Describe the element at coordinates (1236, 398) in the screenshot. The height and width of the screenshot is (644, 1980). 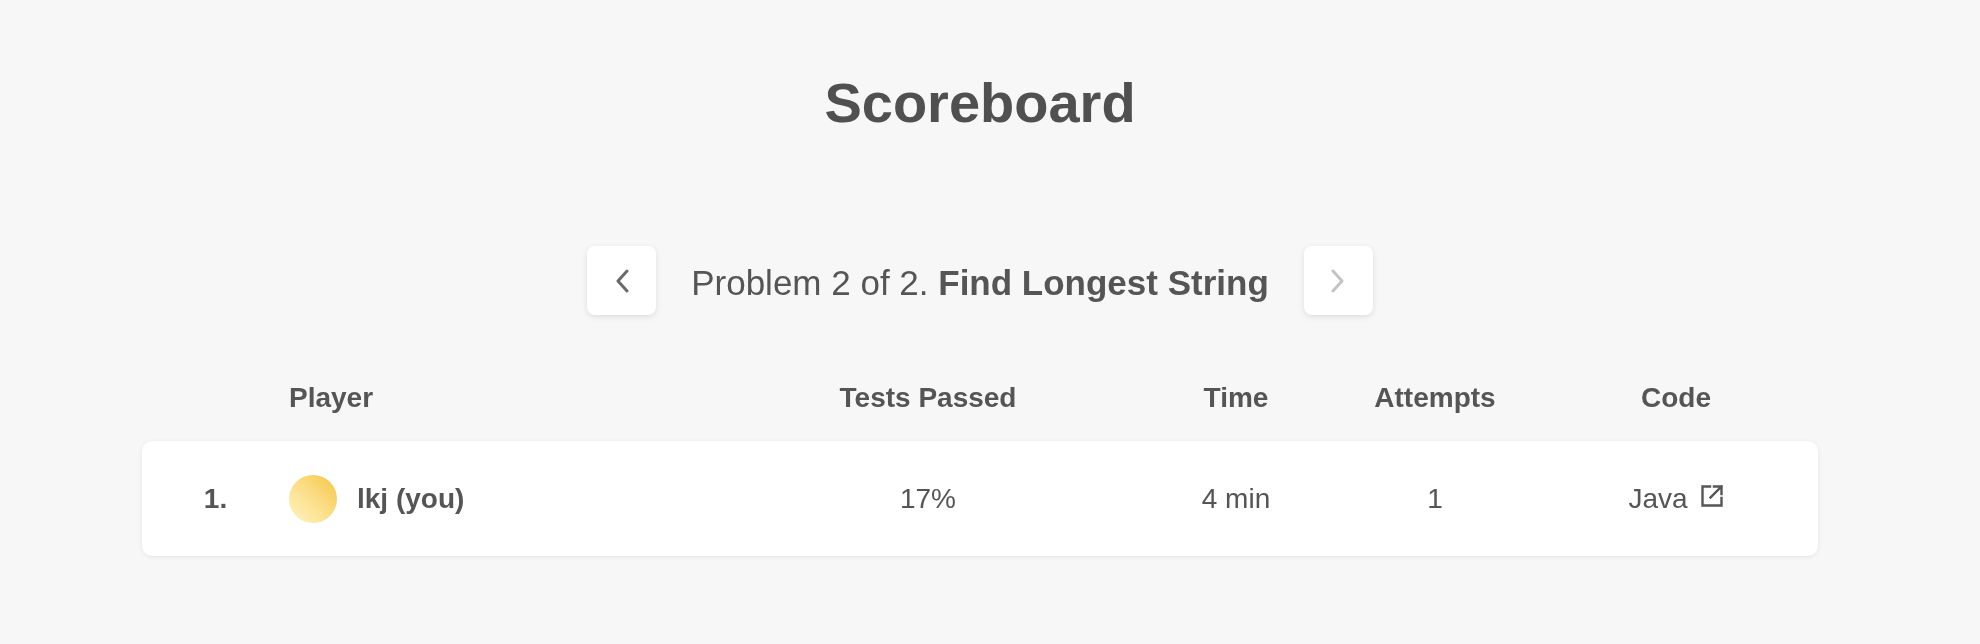
I see `column-header: Time` at that location.